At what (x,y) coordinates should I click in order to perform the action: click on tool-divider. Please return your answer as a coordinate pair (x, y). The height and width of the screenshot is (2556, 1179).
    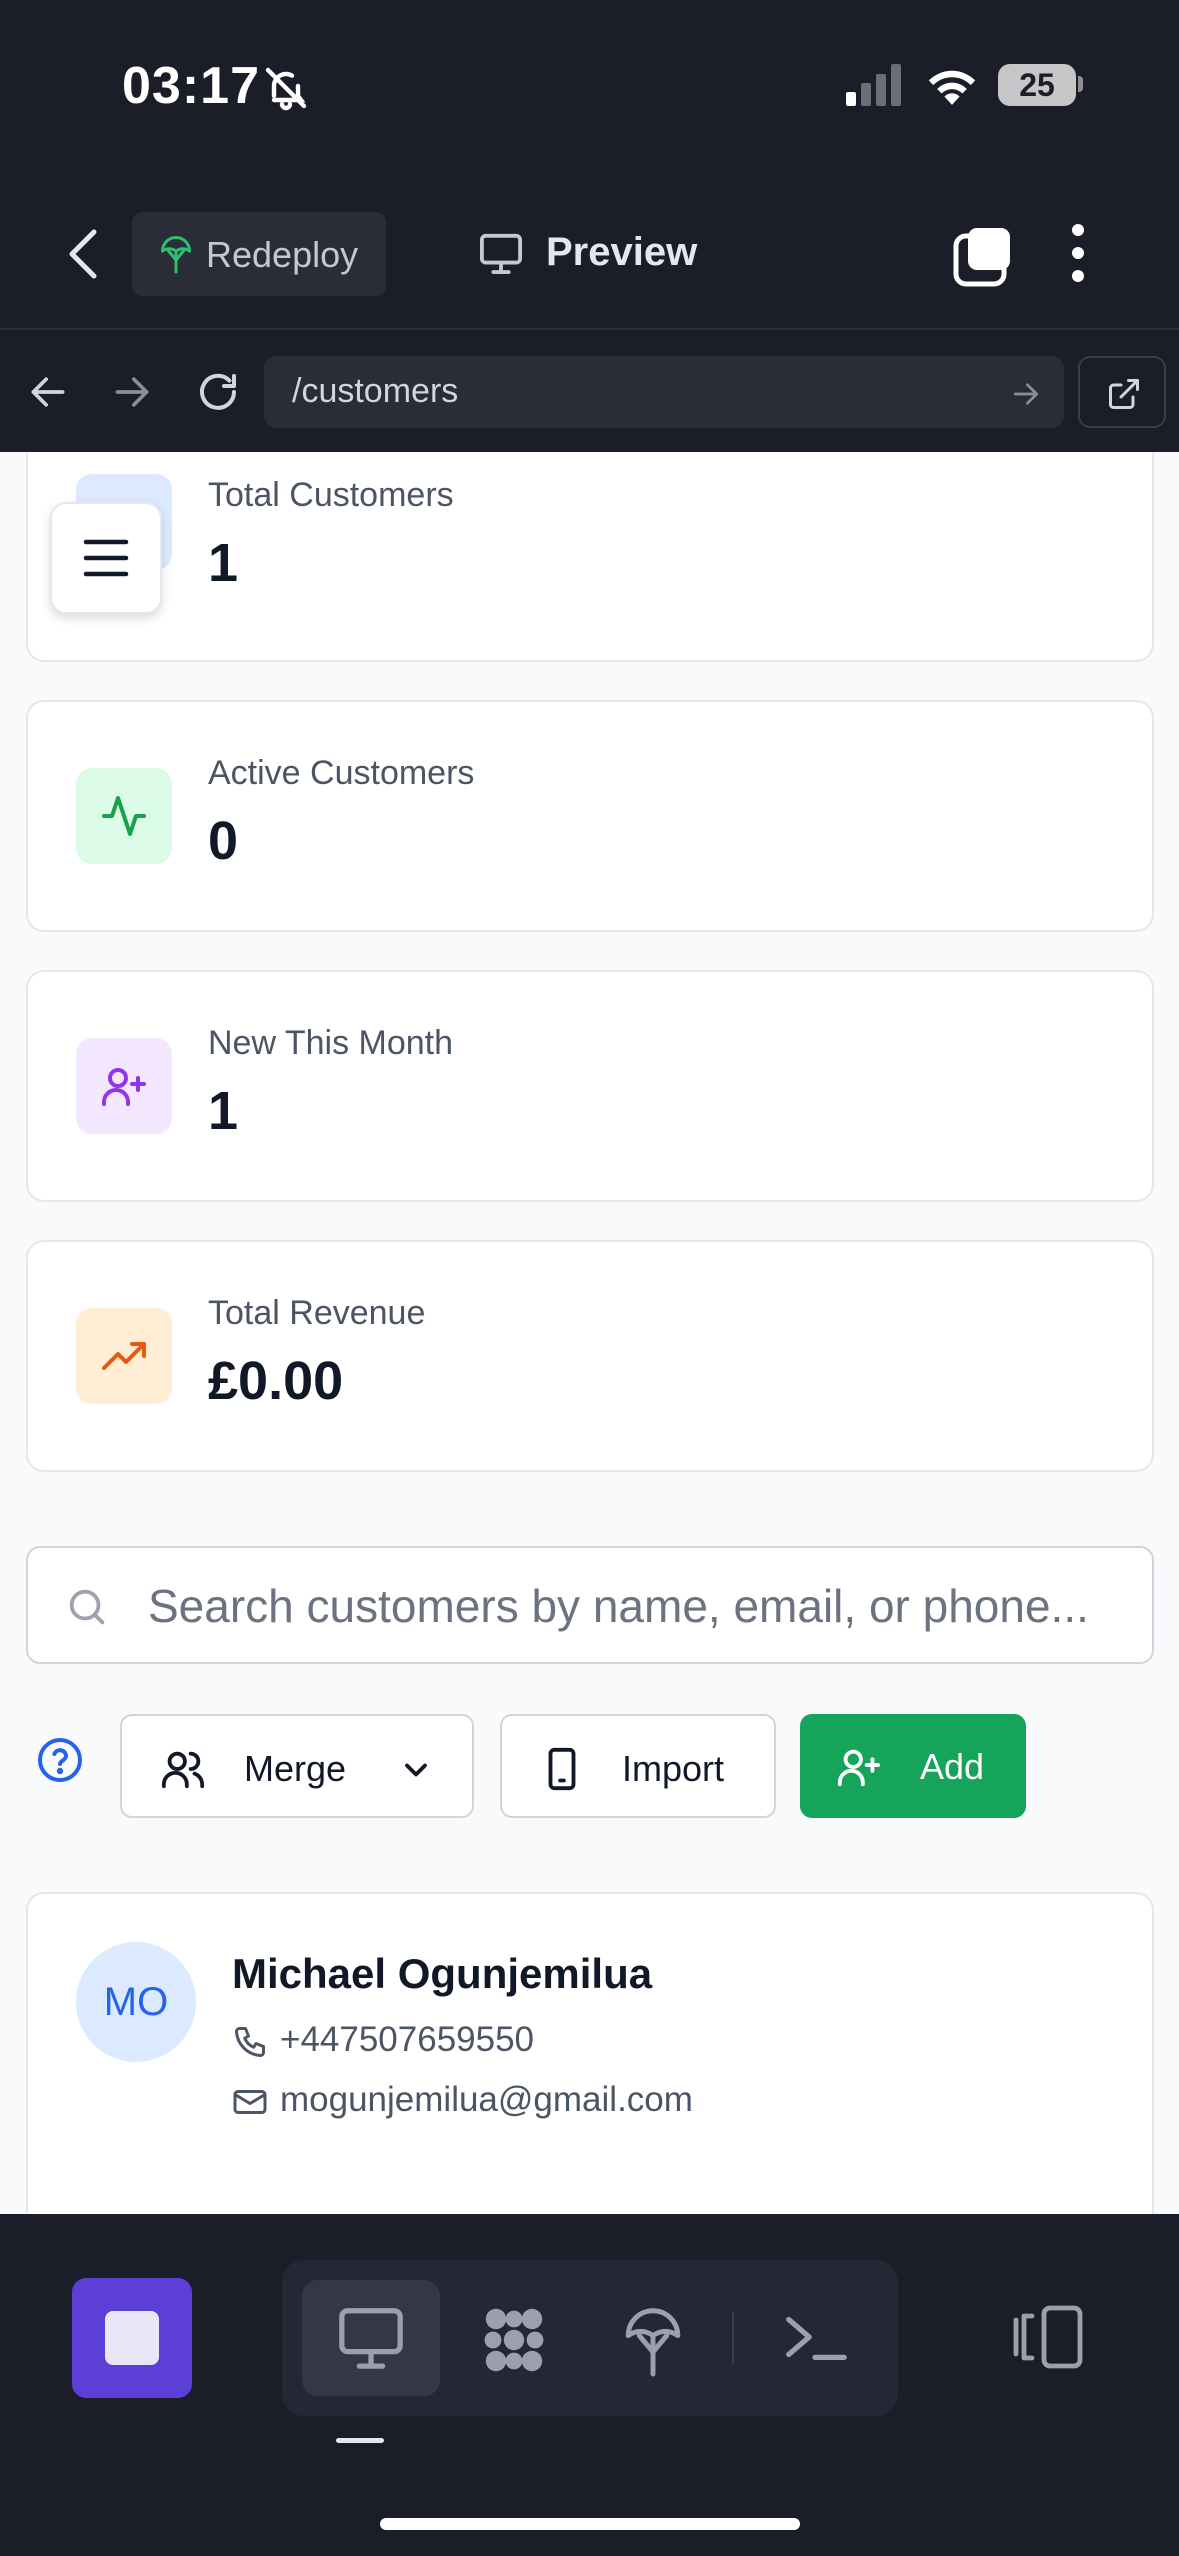
    Looking at the image, I should click on (733, 2338).